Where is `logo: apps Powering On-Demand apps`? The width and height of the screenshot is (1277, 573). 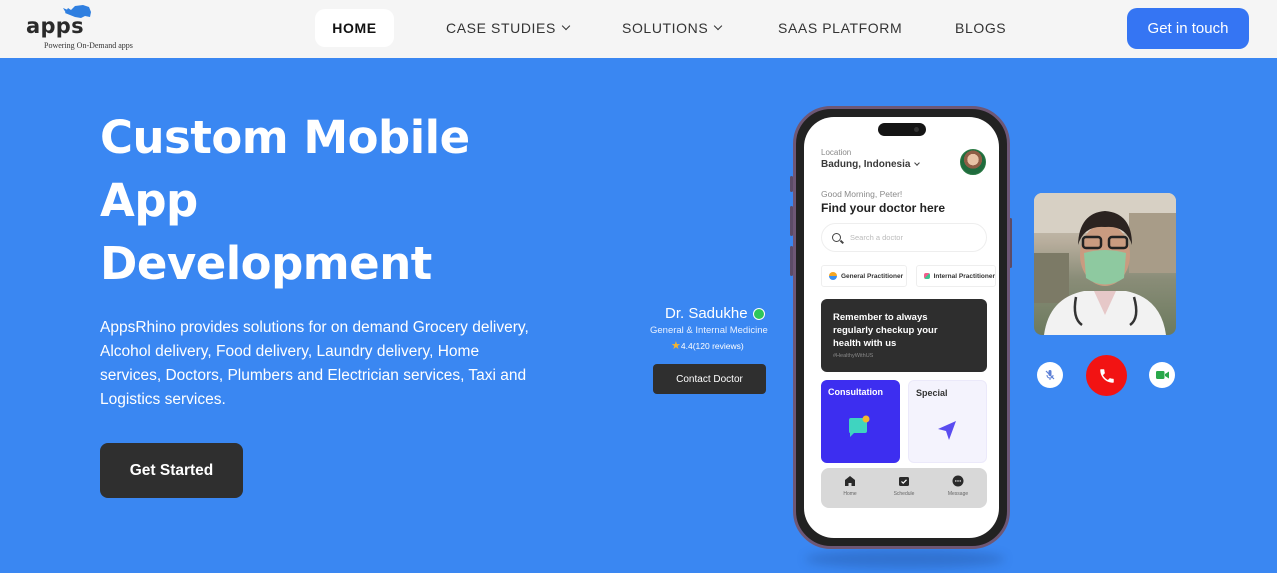 logo: apps Powering On-Demand apps is located at coordinates (80, 28).